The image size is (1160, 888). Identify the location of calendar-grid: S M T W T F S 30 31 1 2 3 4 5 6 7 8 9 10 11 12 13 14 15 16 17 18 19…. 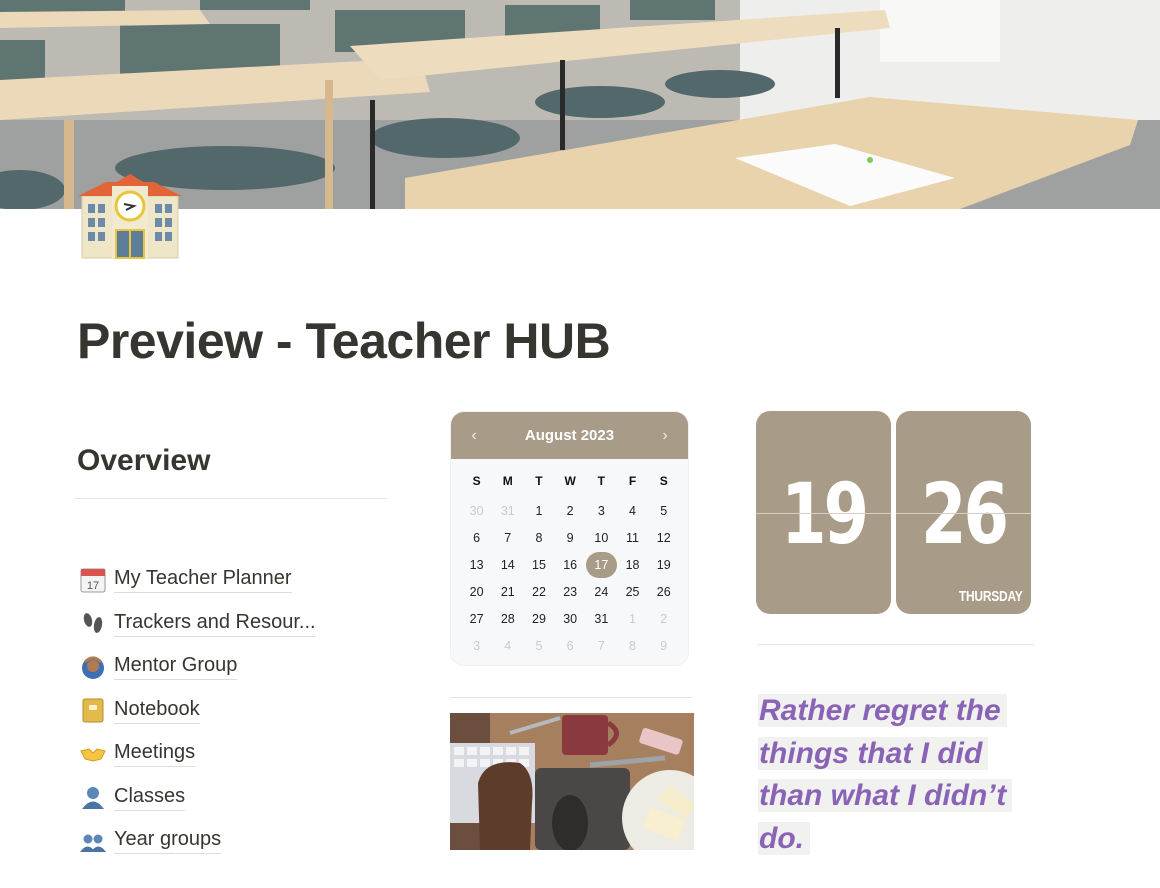
(569, 559).